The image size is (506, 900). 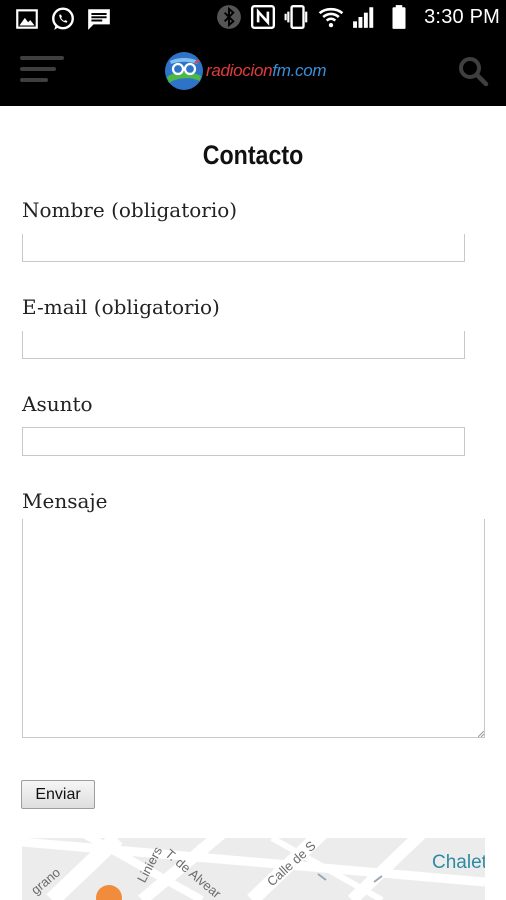 What do you see at coordinates (243, 441) in the screenshot?
I see `subject-input` at bounding box center [243, 441].